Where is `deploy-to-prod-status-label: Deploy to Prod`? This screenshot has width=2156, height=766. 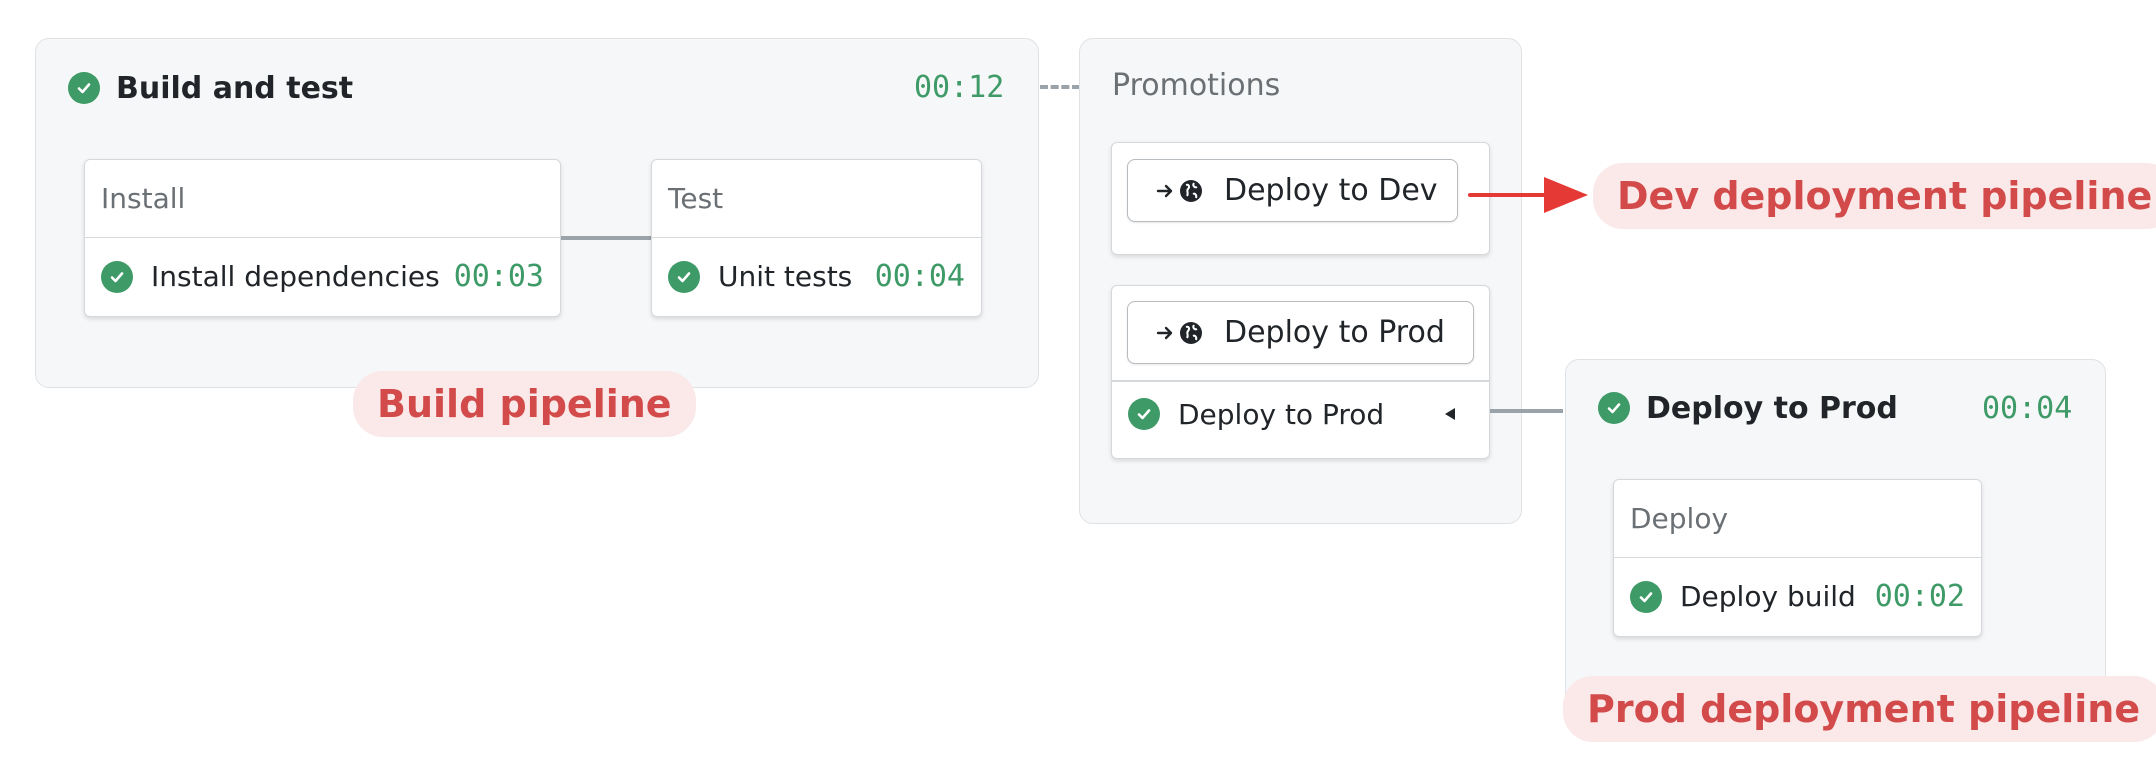
deploy-to-prod-status-label: Deploy to Prod is located at coordinates (1281, 414).